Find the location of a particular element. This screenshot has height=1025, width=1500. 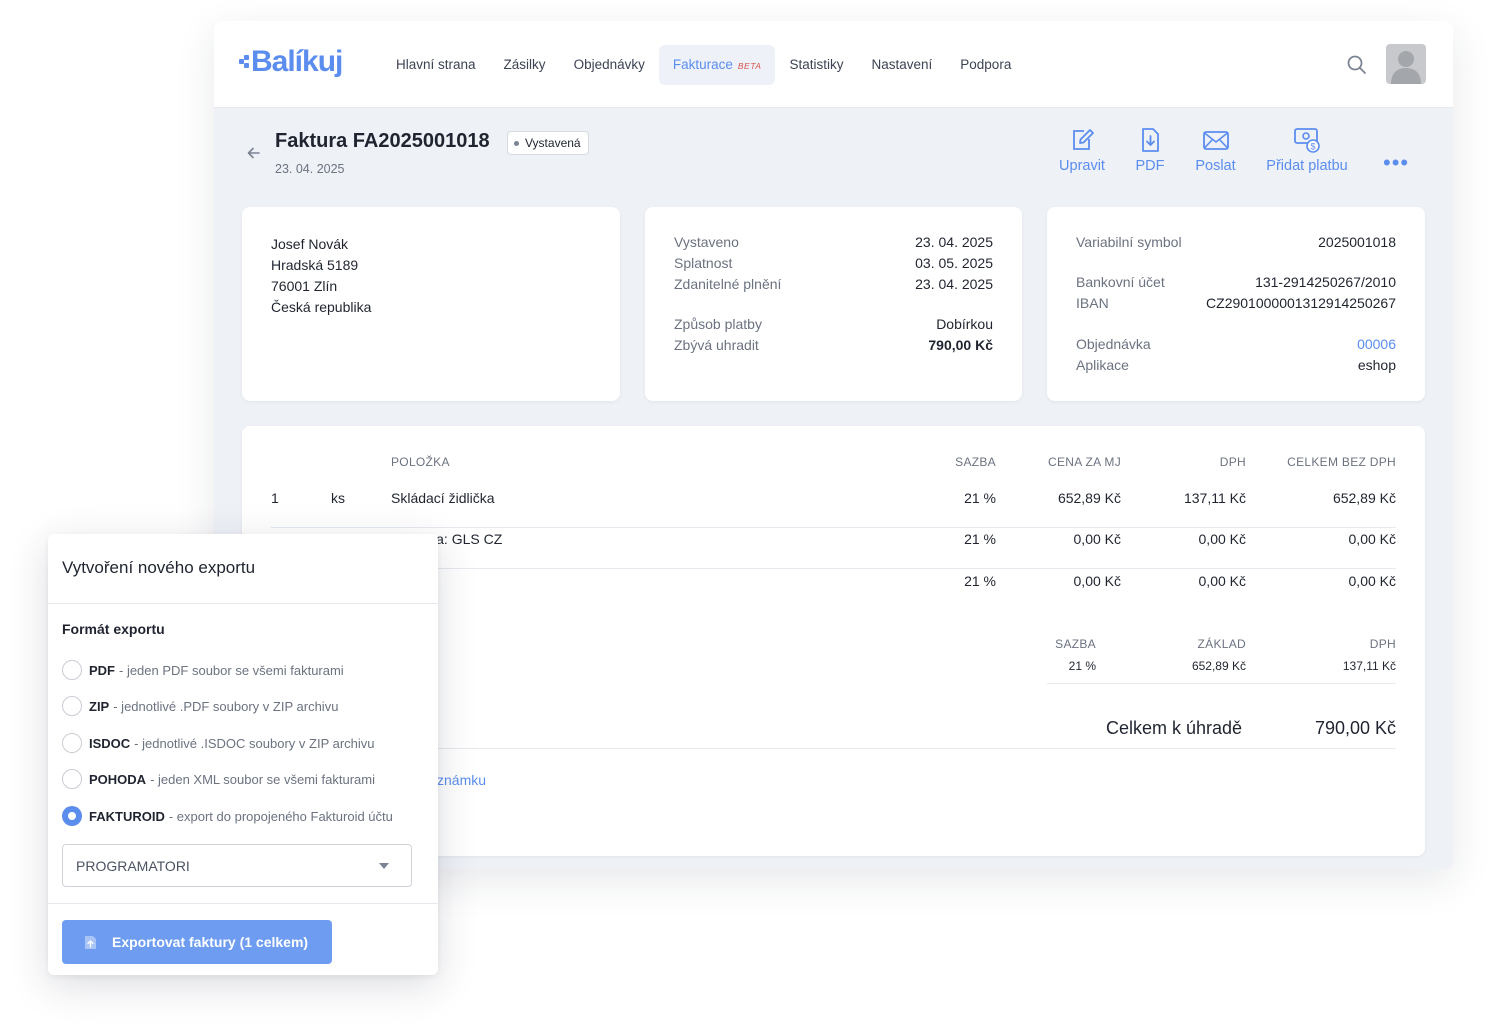

nav-item-shipments: Zásilky is located at coordinates (525, 65).